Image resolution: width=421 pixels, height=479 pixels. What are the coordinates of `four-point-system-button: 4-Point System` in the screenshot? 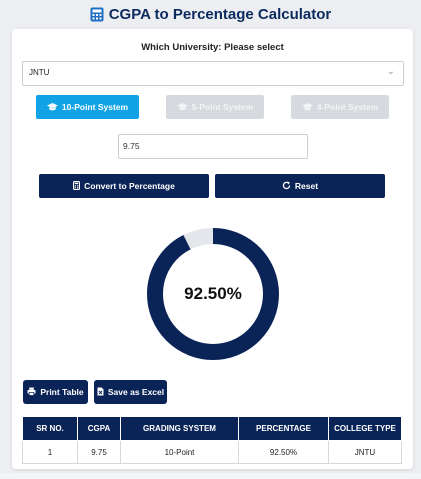 It's located at (340, 107).